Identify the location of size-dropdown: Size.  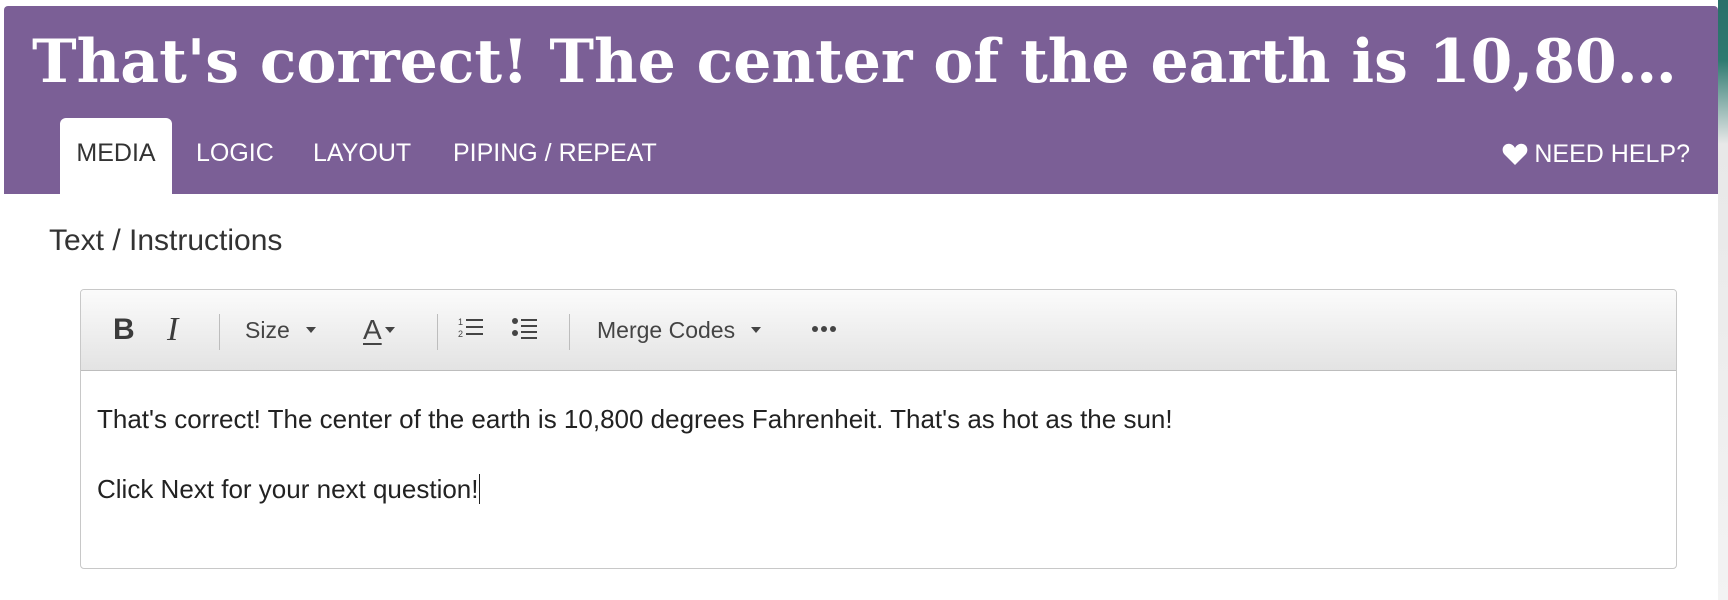
(280, 330).